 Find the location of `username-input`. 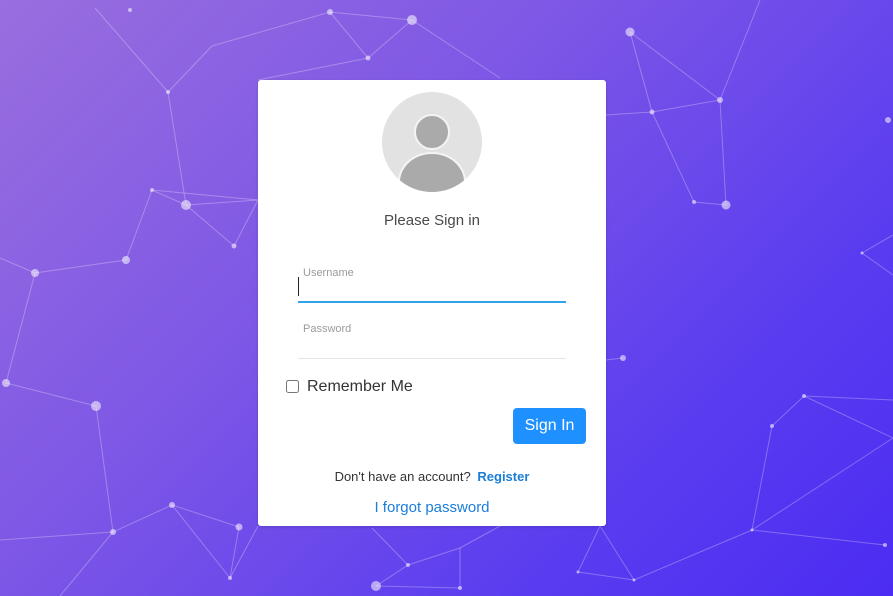

username-input is located at coordinates (433, 289).